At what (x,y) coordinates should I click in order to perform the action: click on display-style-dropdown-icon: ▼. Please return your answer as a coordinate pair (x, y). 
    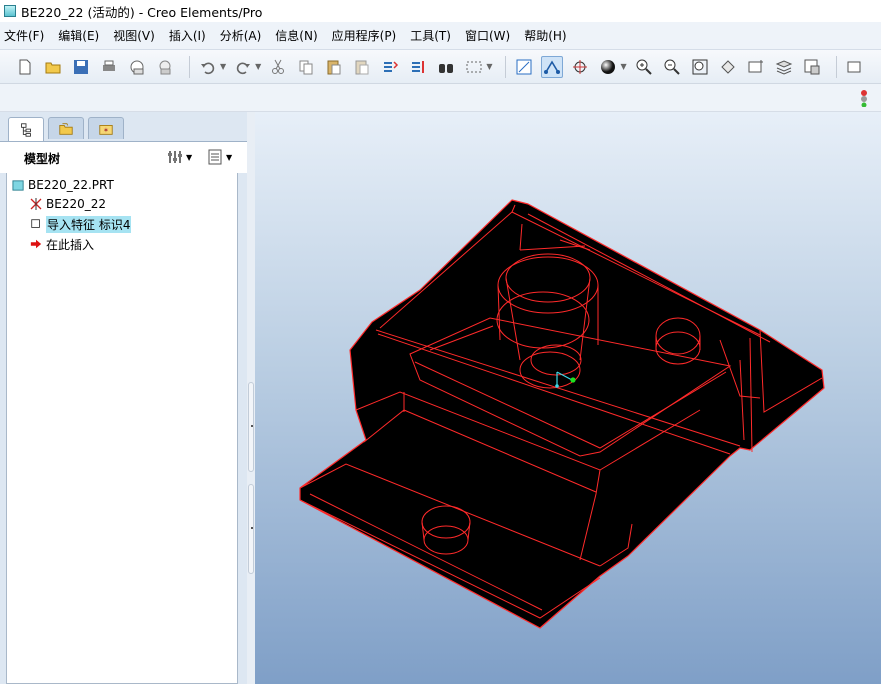
    Looking at the image, I should click on (623, 66).